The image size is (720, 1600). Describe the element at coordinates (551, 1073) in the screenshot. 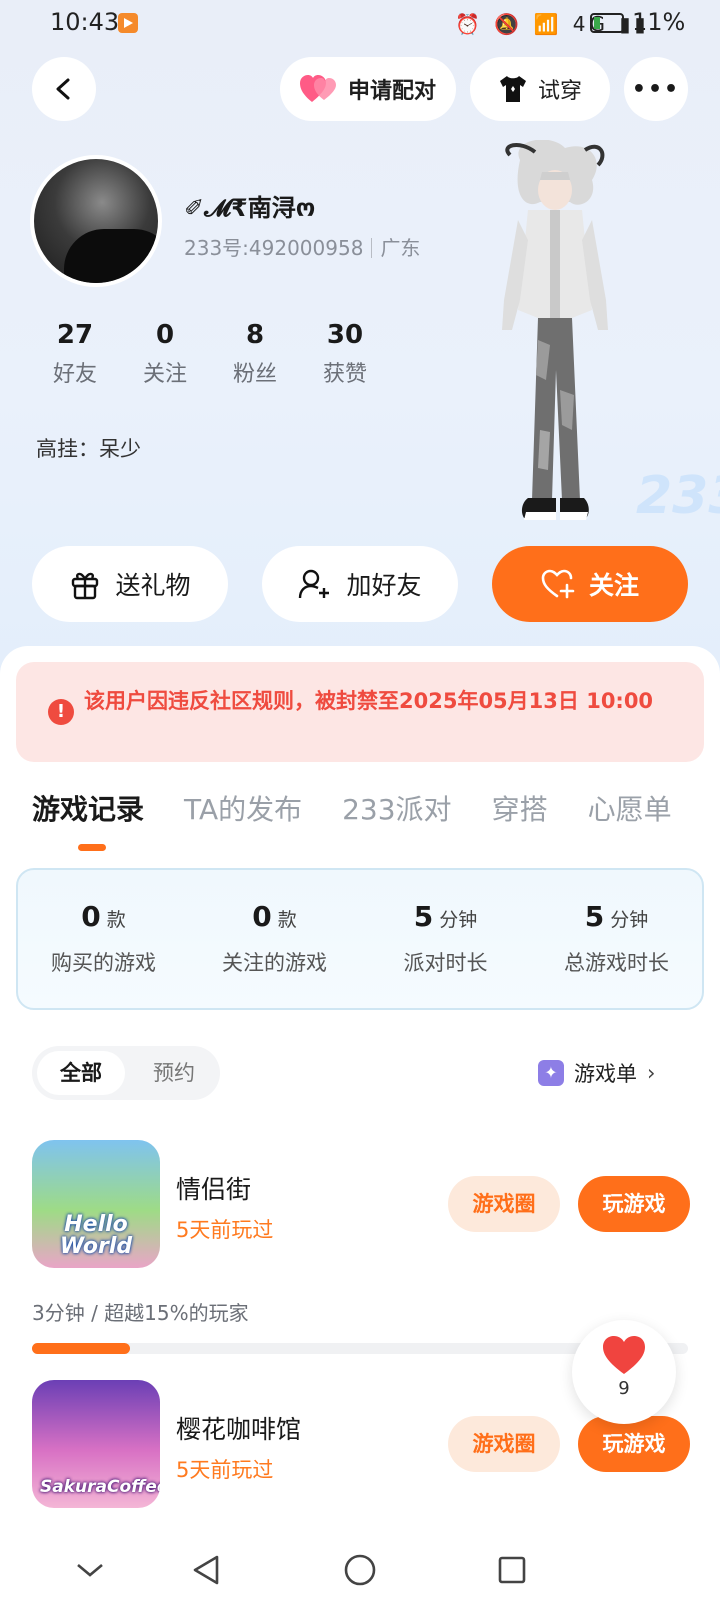

I see `sparkle-icon: ✦` at that location.